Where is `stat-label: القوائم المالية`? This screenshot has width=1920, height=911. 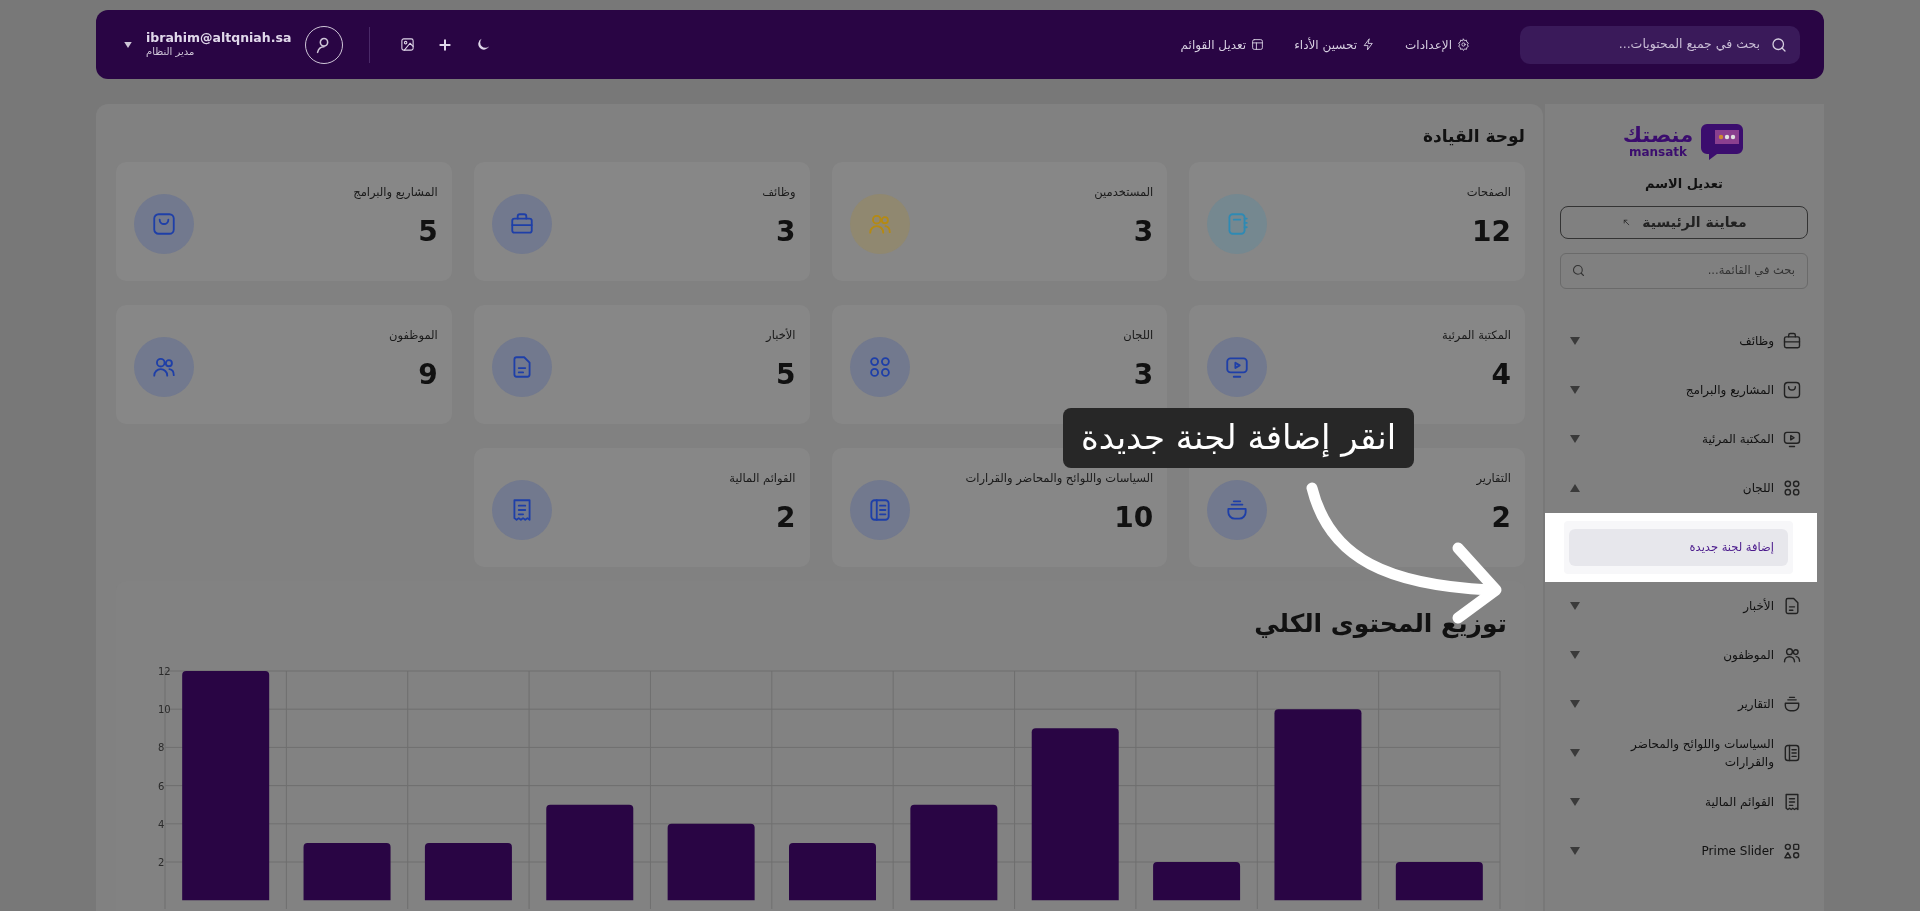
stat-label: القوائم المالية is located at coordinates (762, 479).